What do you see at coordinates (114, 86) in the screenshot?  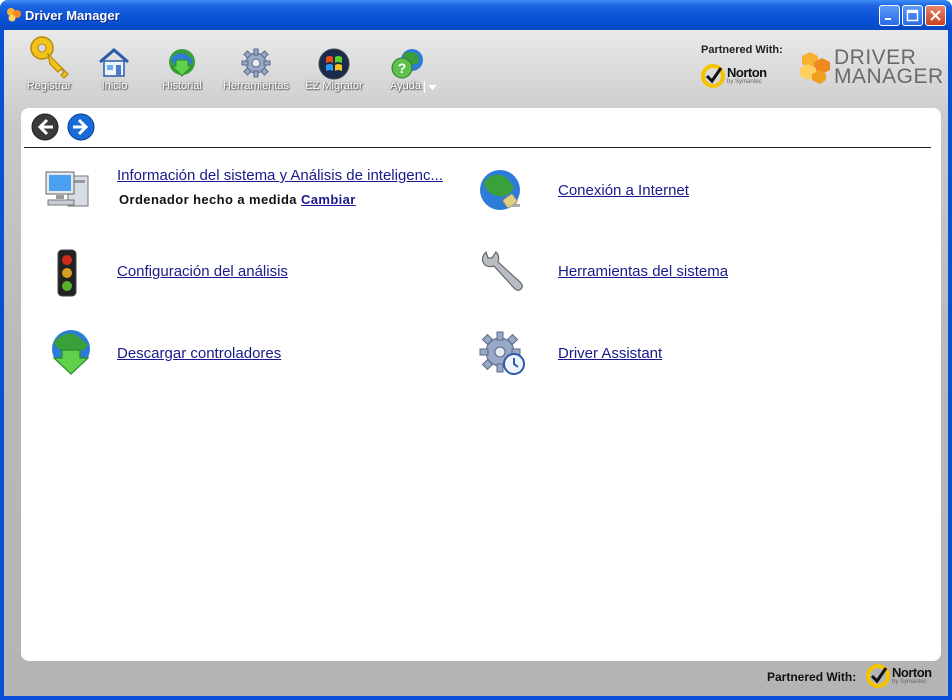 I see `toolbar-label: Inicio` at bounding box center [114, 86].